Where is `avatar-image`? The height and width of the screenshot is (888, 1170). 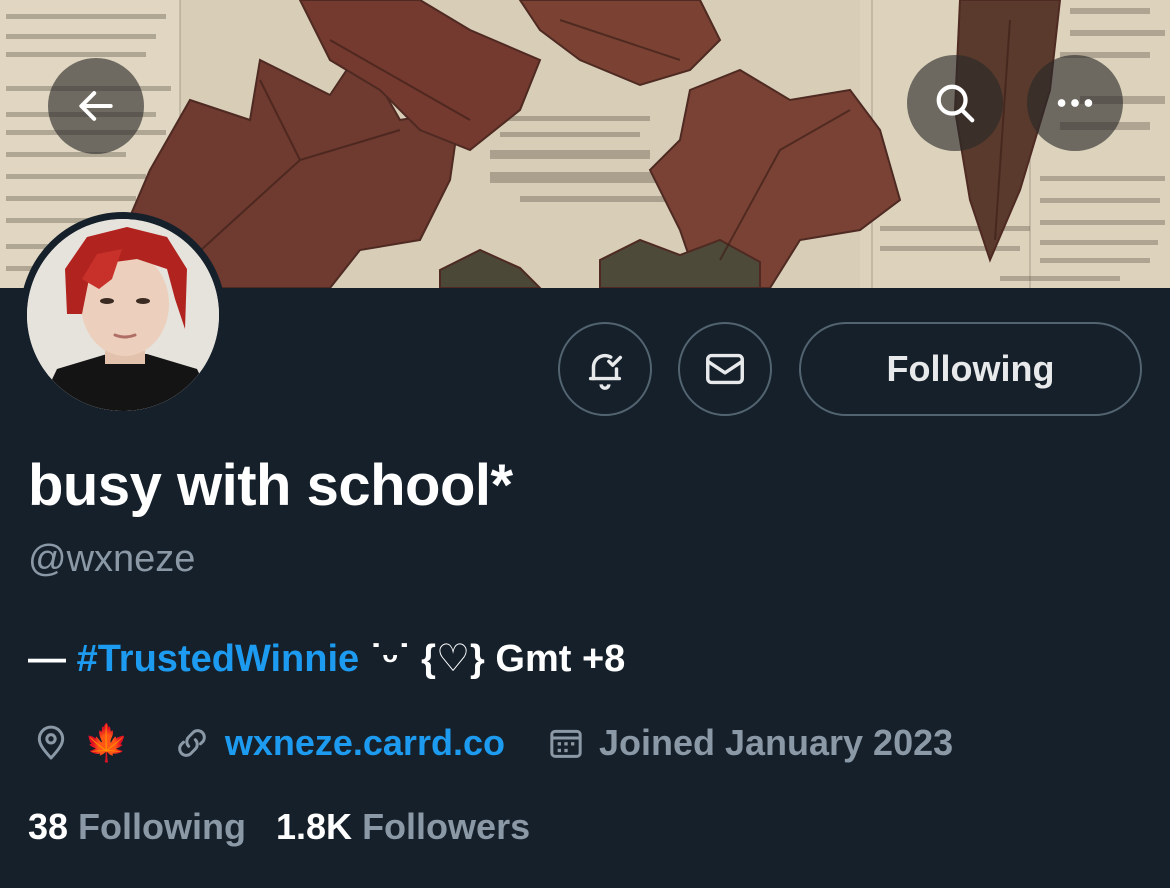 avatar-image is located at coordinates (123, 315).